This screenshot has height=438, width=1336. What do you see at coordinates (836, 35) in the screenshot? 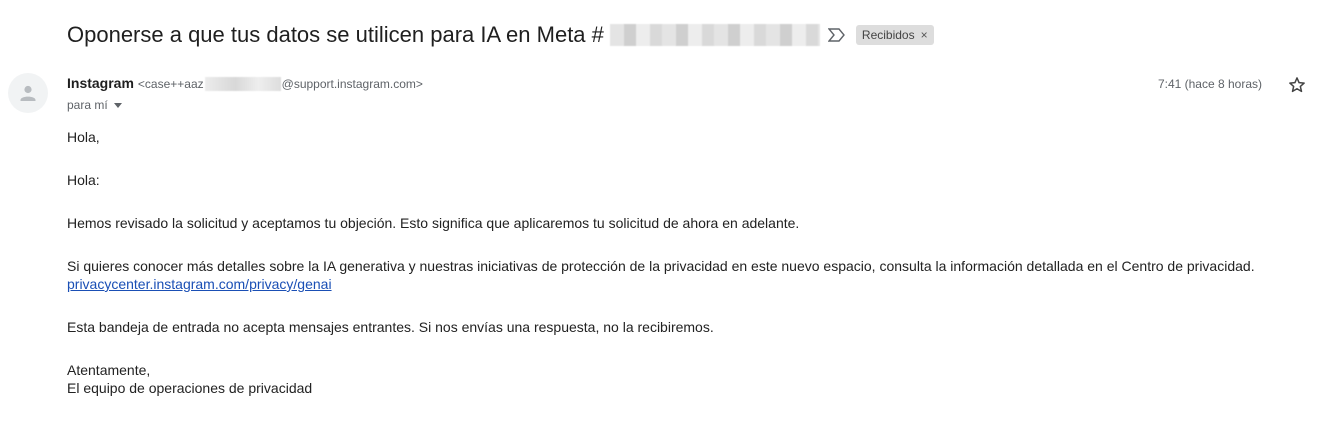
I see `importance-marker-icon` at bounding box center [836, 35].